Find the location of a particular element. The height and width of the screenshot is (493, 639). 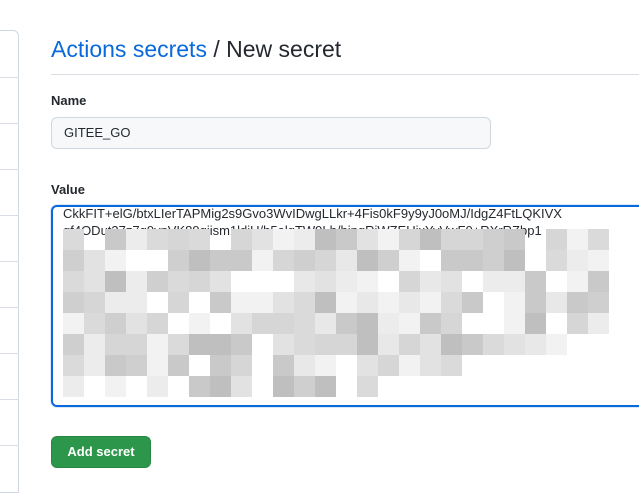

add-secret-button: Add secret is located at coordinates (101, 452).